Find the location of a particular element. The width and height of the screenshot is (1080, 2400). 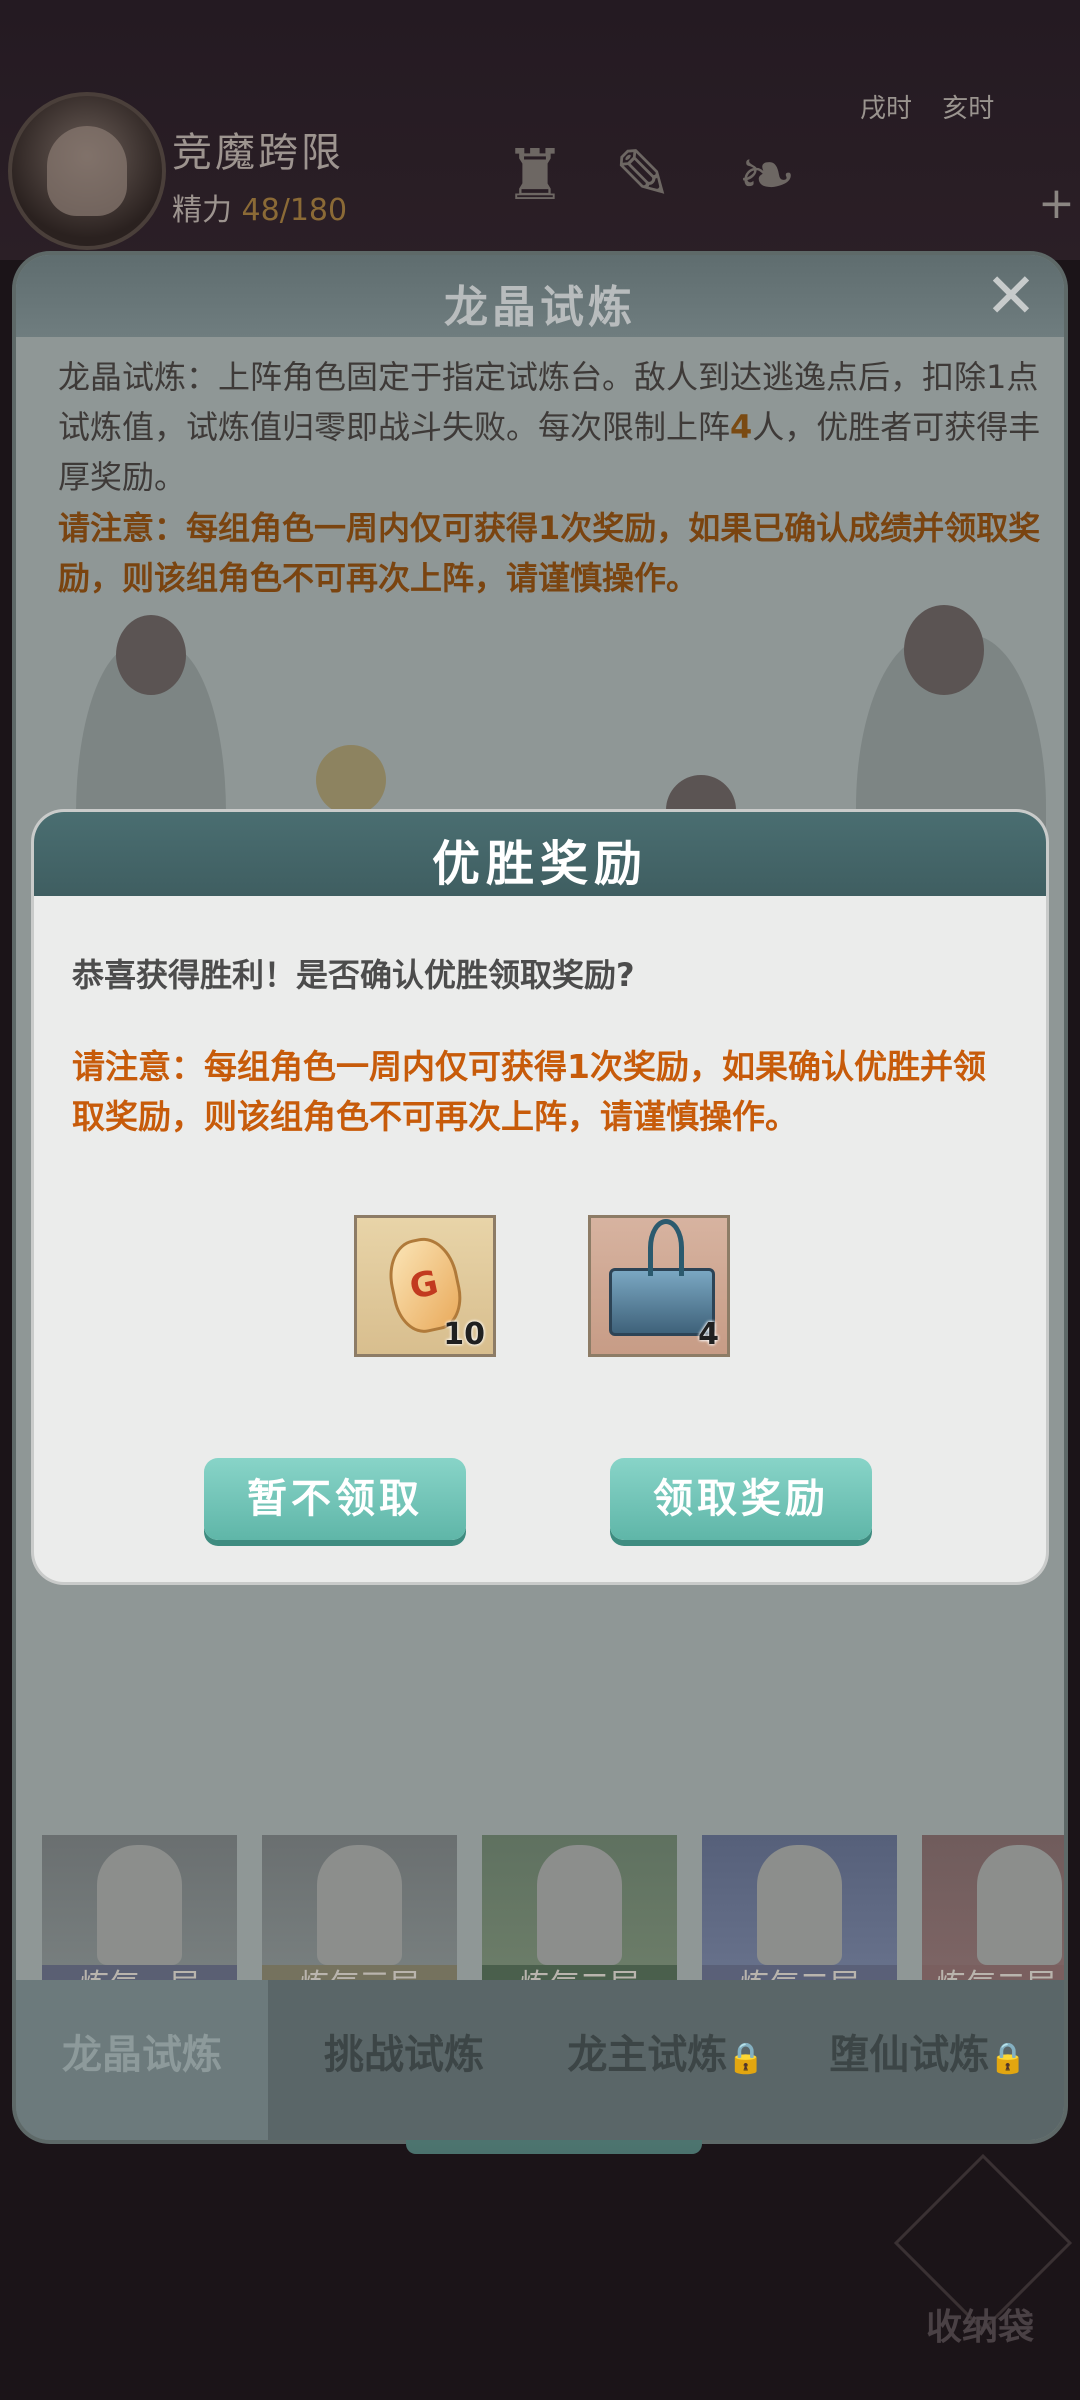

energy-label: 精力 is located at coordinates (202, 210).